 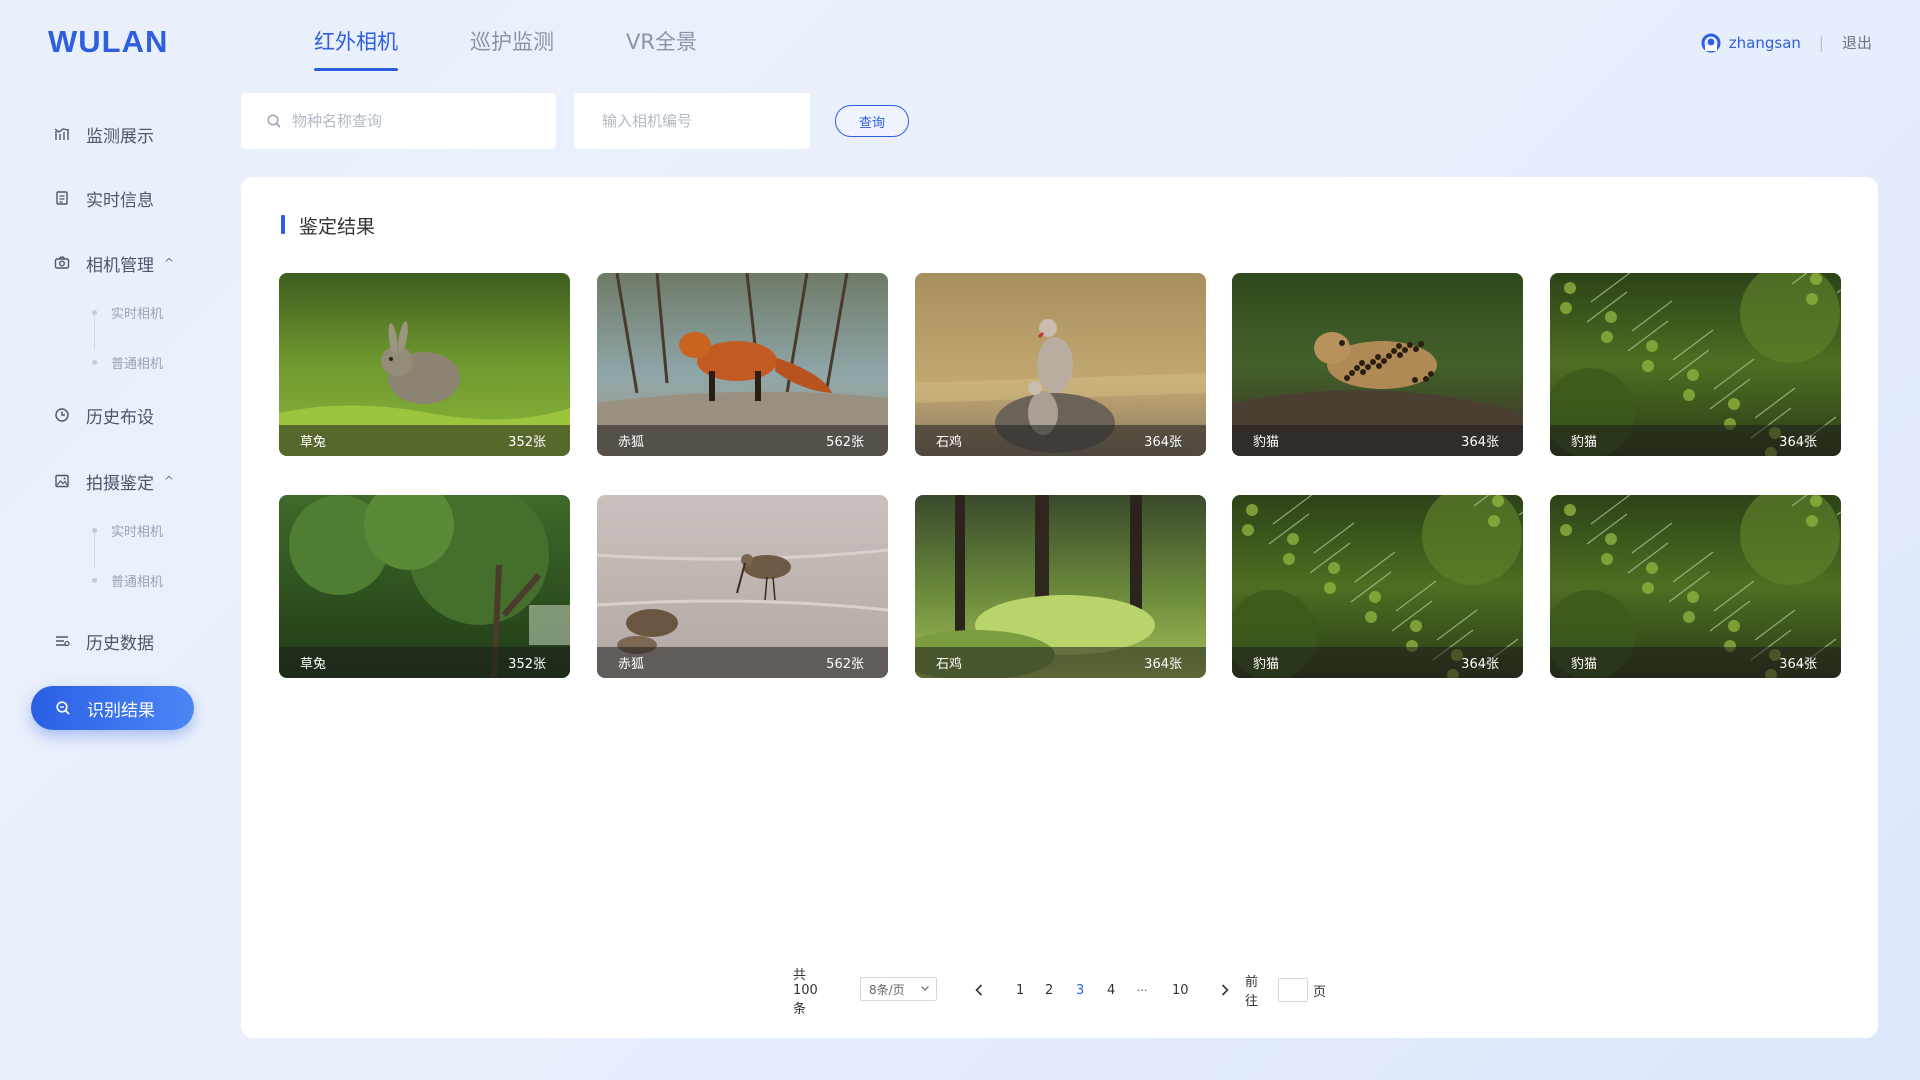 I want to click on sidebar-item-camera-management: 相机管理 ^, so click(x=110, y=263).